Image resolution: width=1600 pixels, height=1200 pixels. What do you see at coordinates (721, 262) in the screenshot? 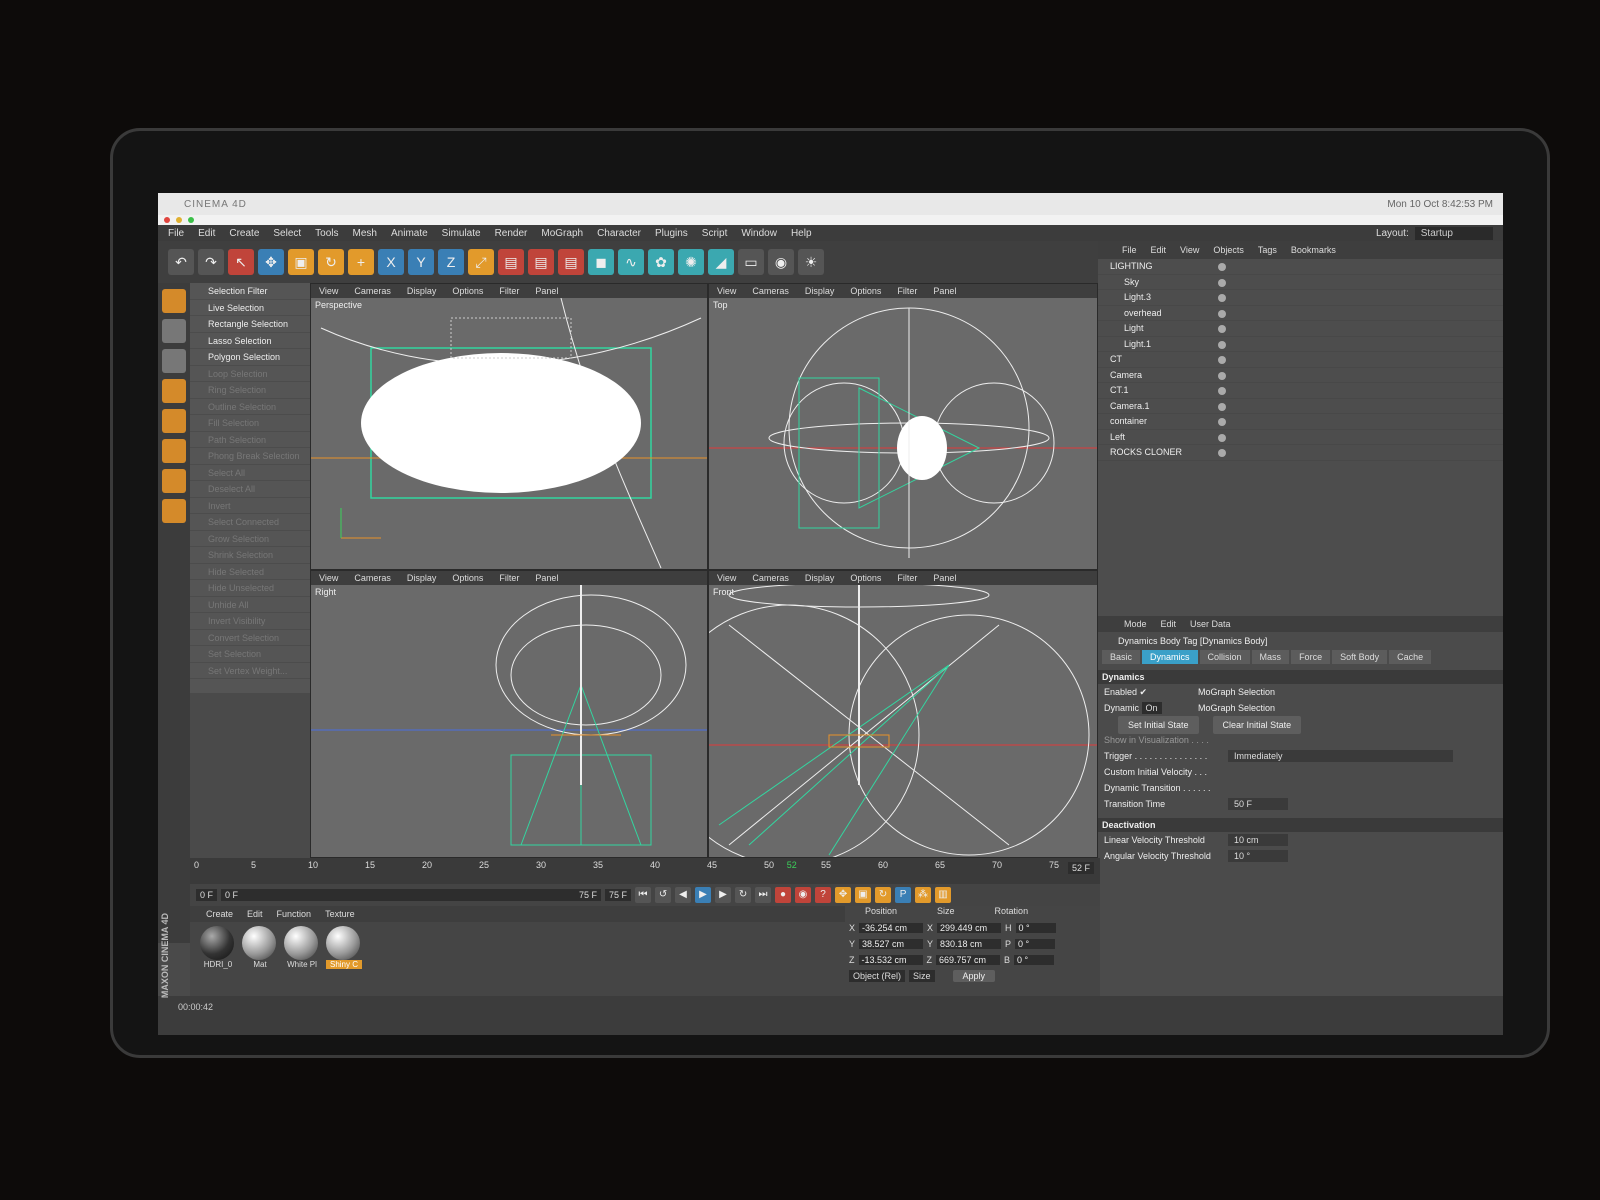
I see `floor-icon: ◢` at bounding box center [721, 262].